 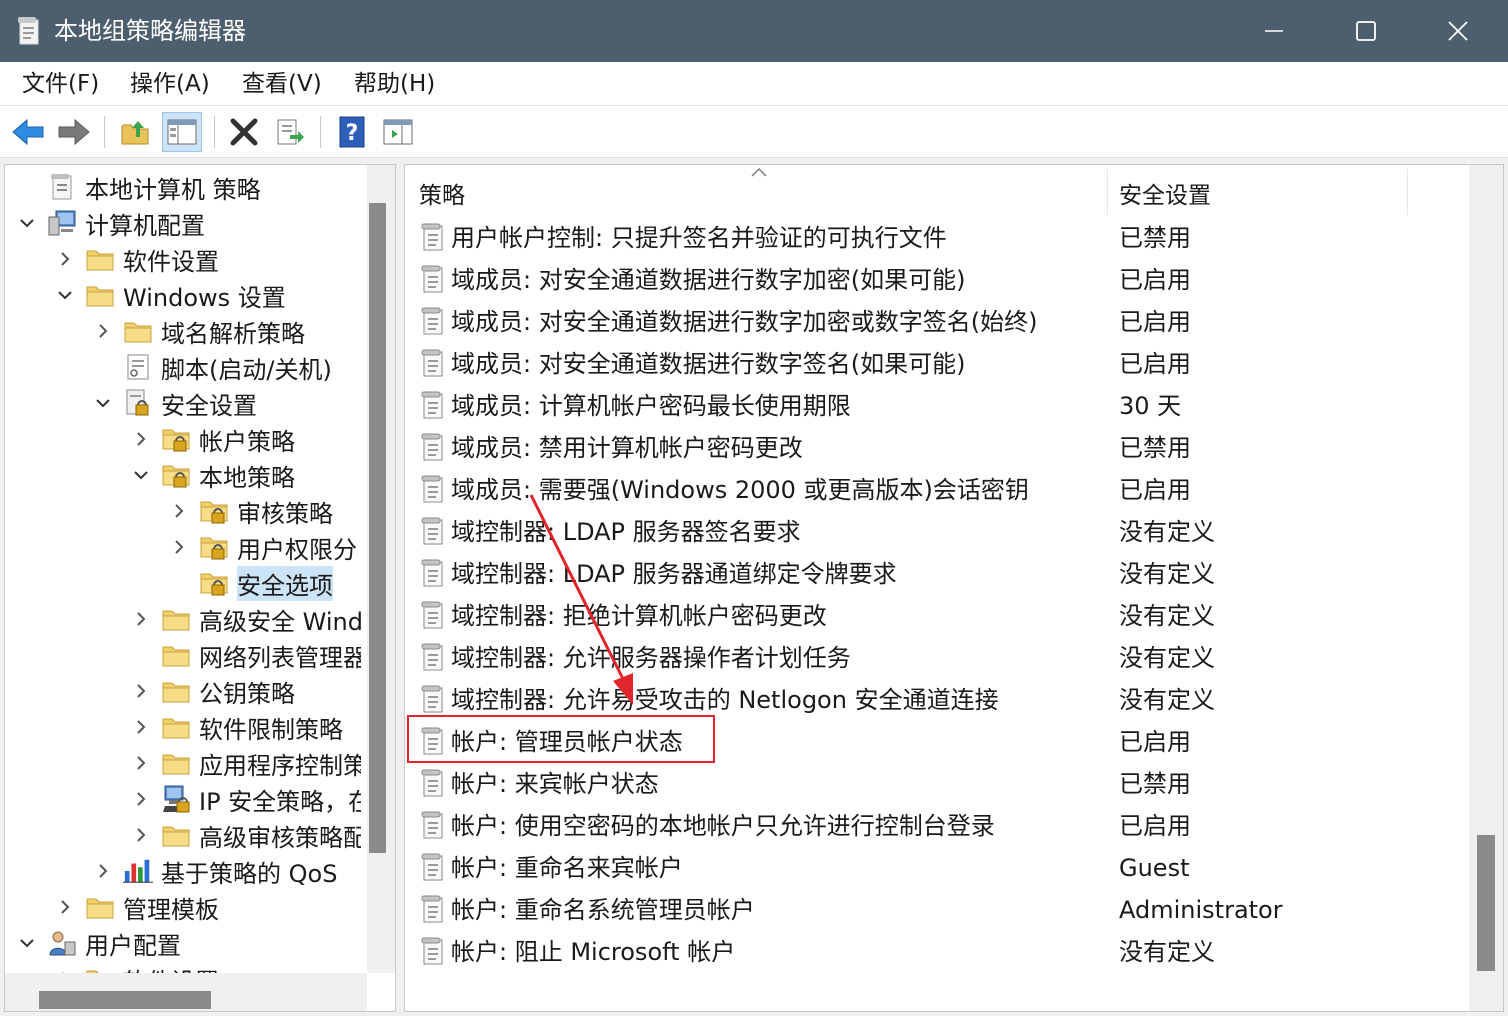 I want to click on tree-vertical-scrollbar, so click(x=381, y=569).